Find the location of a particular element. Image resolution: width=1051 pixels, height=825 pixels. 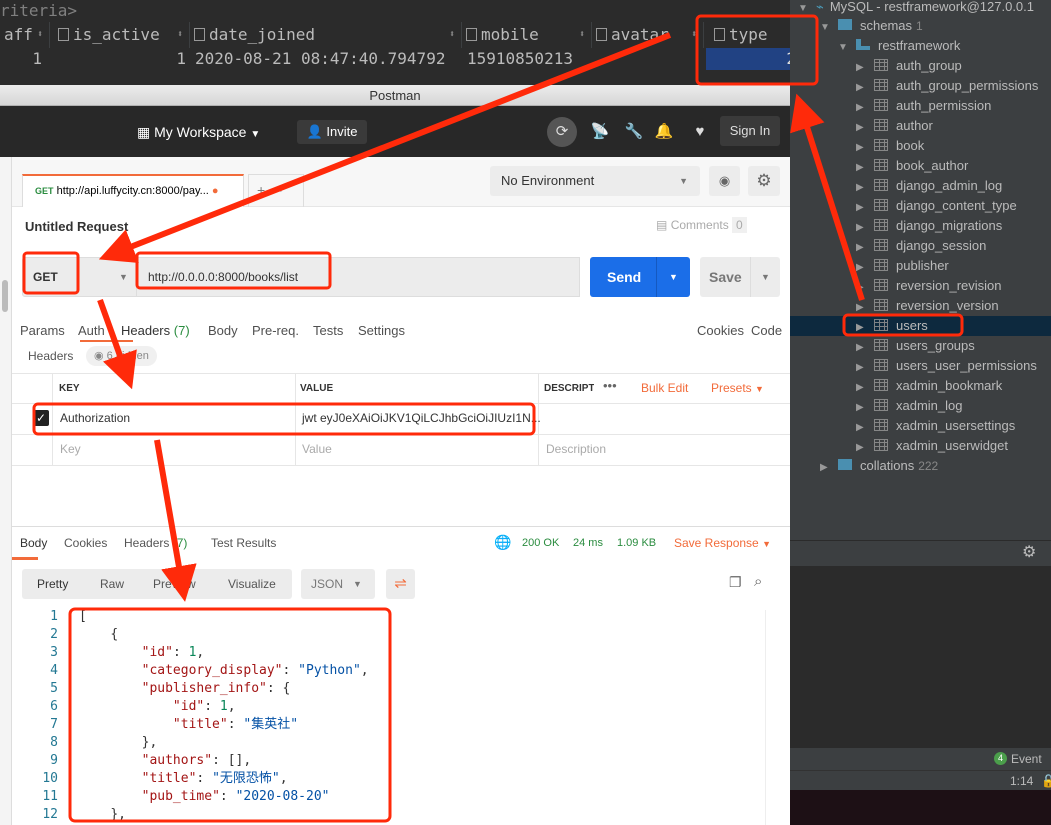

highlight-response is located at coordinates (230, 715).